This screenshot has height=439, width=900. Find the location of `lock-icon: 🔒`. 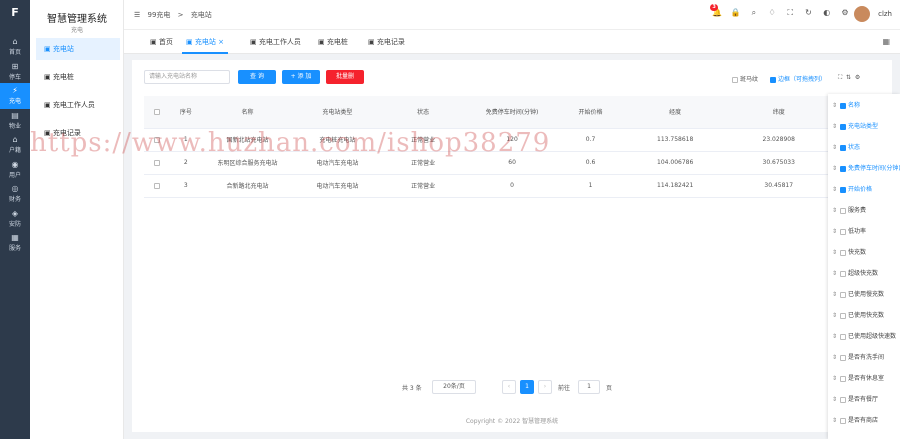

lock-icon: 🔒 is located at coordinates (736, 12).